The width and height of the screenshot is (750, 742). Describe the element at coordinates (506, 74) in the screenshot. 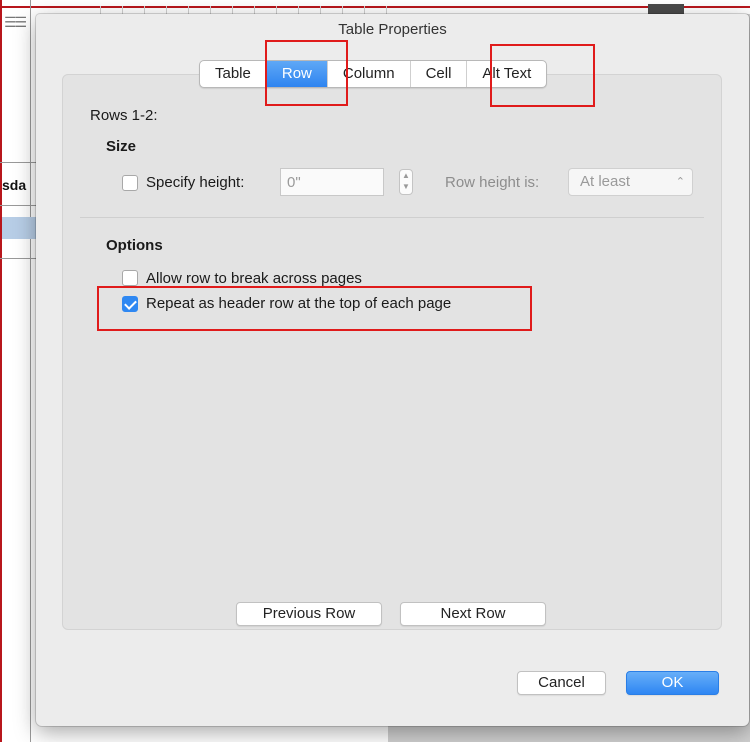

I see `tab-alt-text: Alt Text` at that location.